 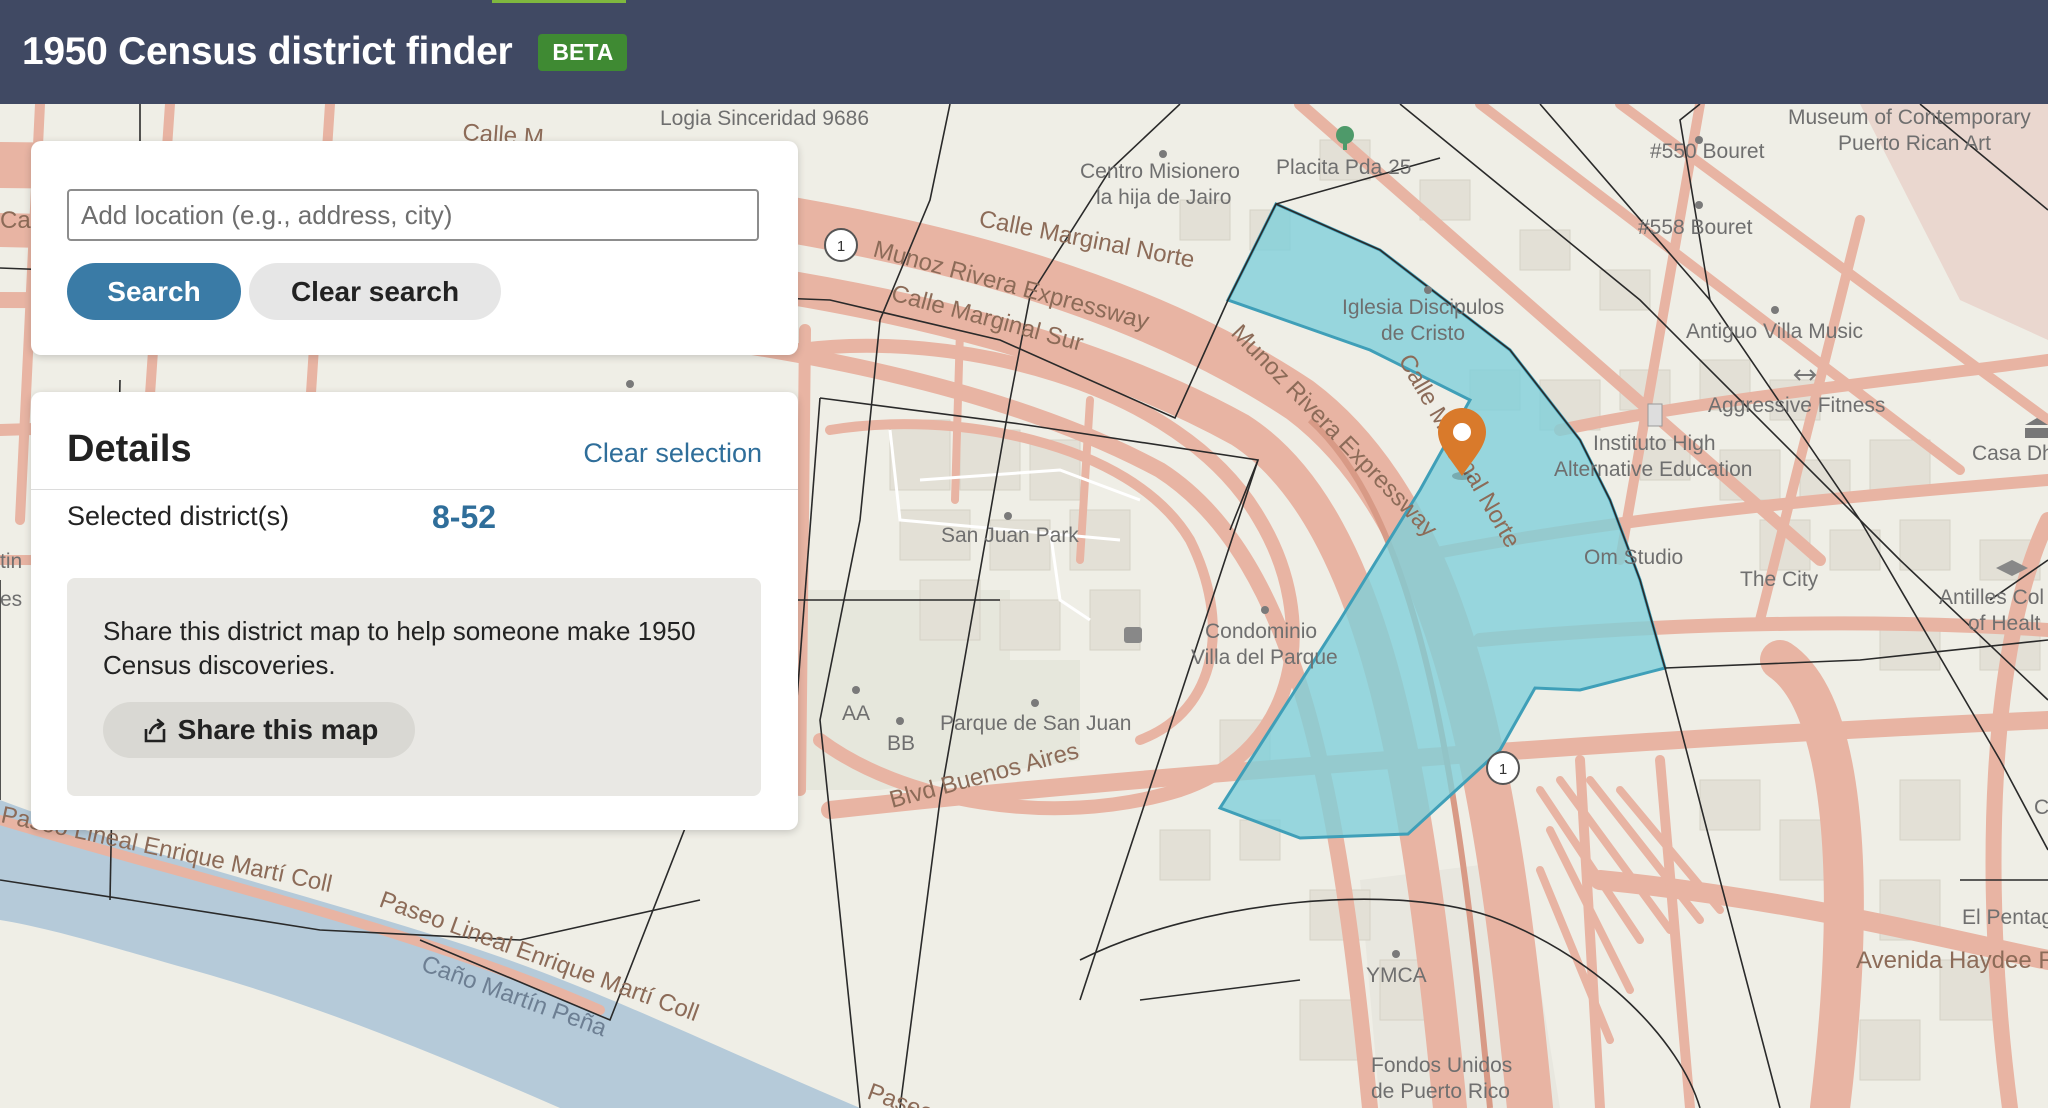 I want to click on building-icon, so click(x=1655, y=415).